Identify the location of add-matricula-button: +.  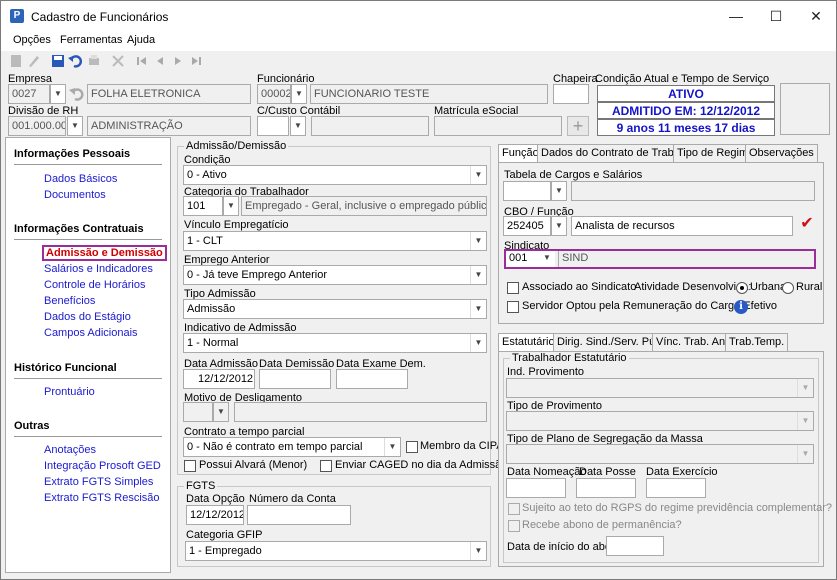
(578, 126).